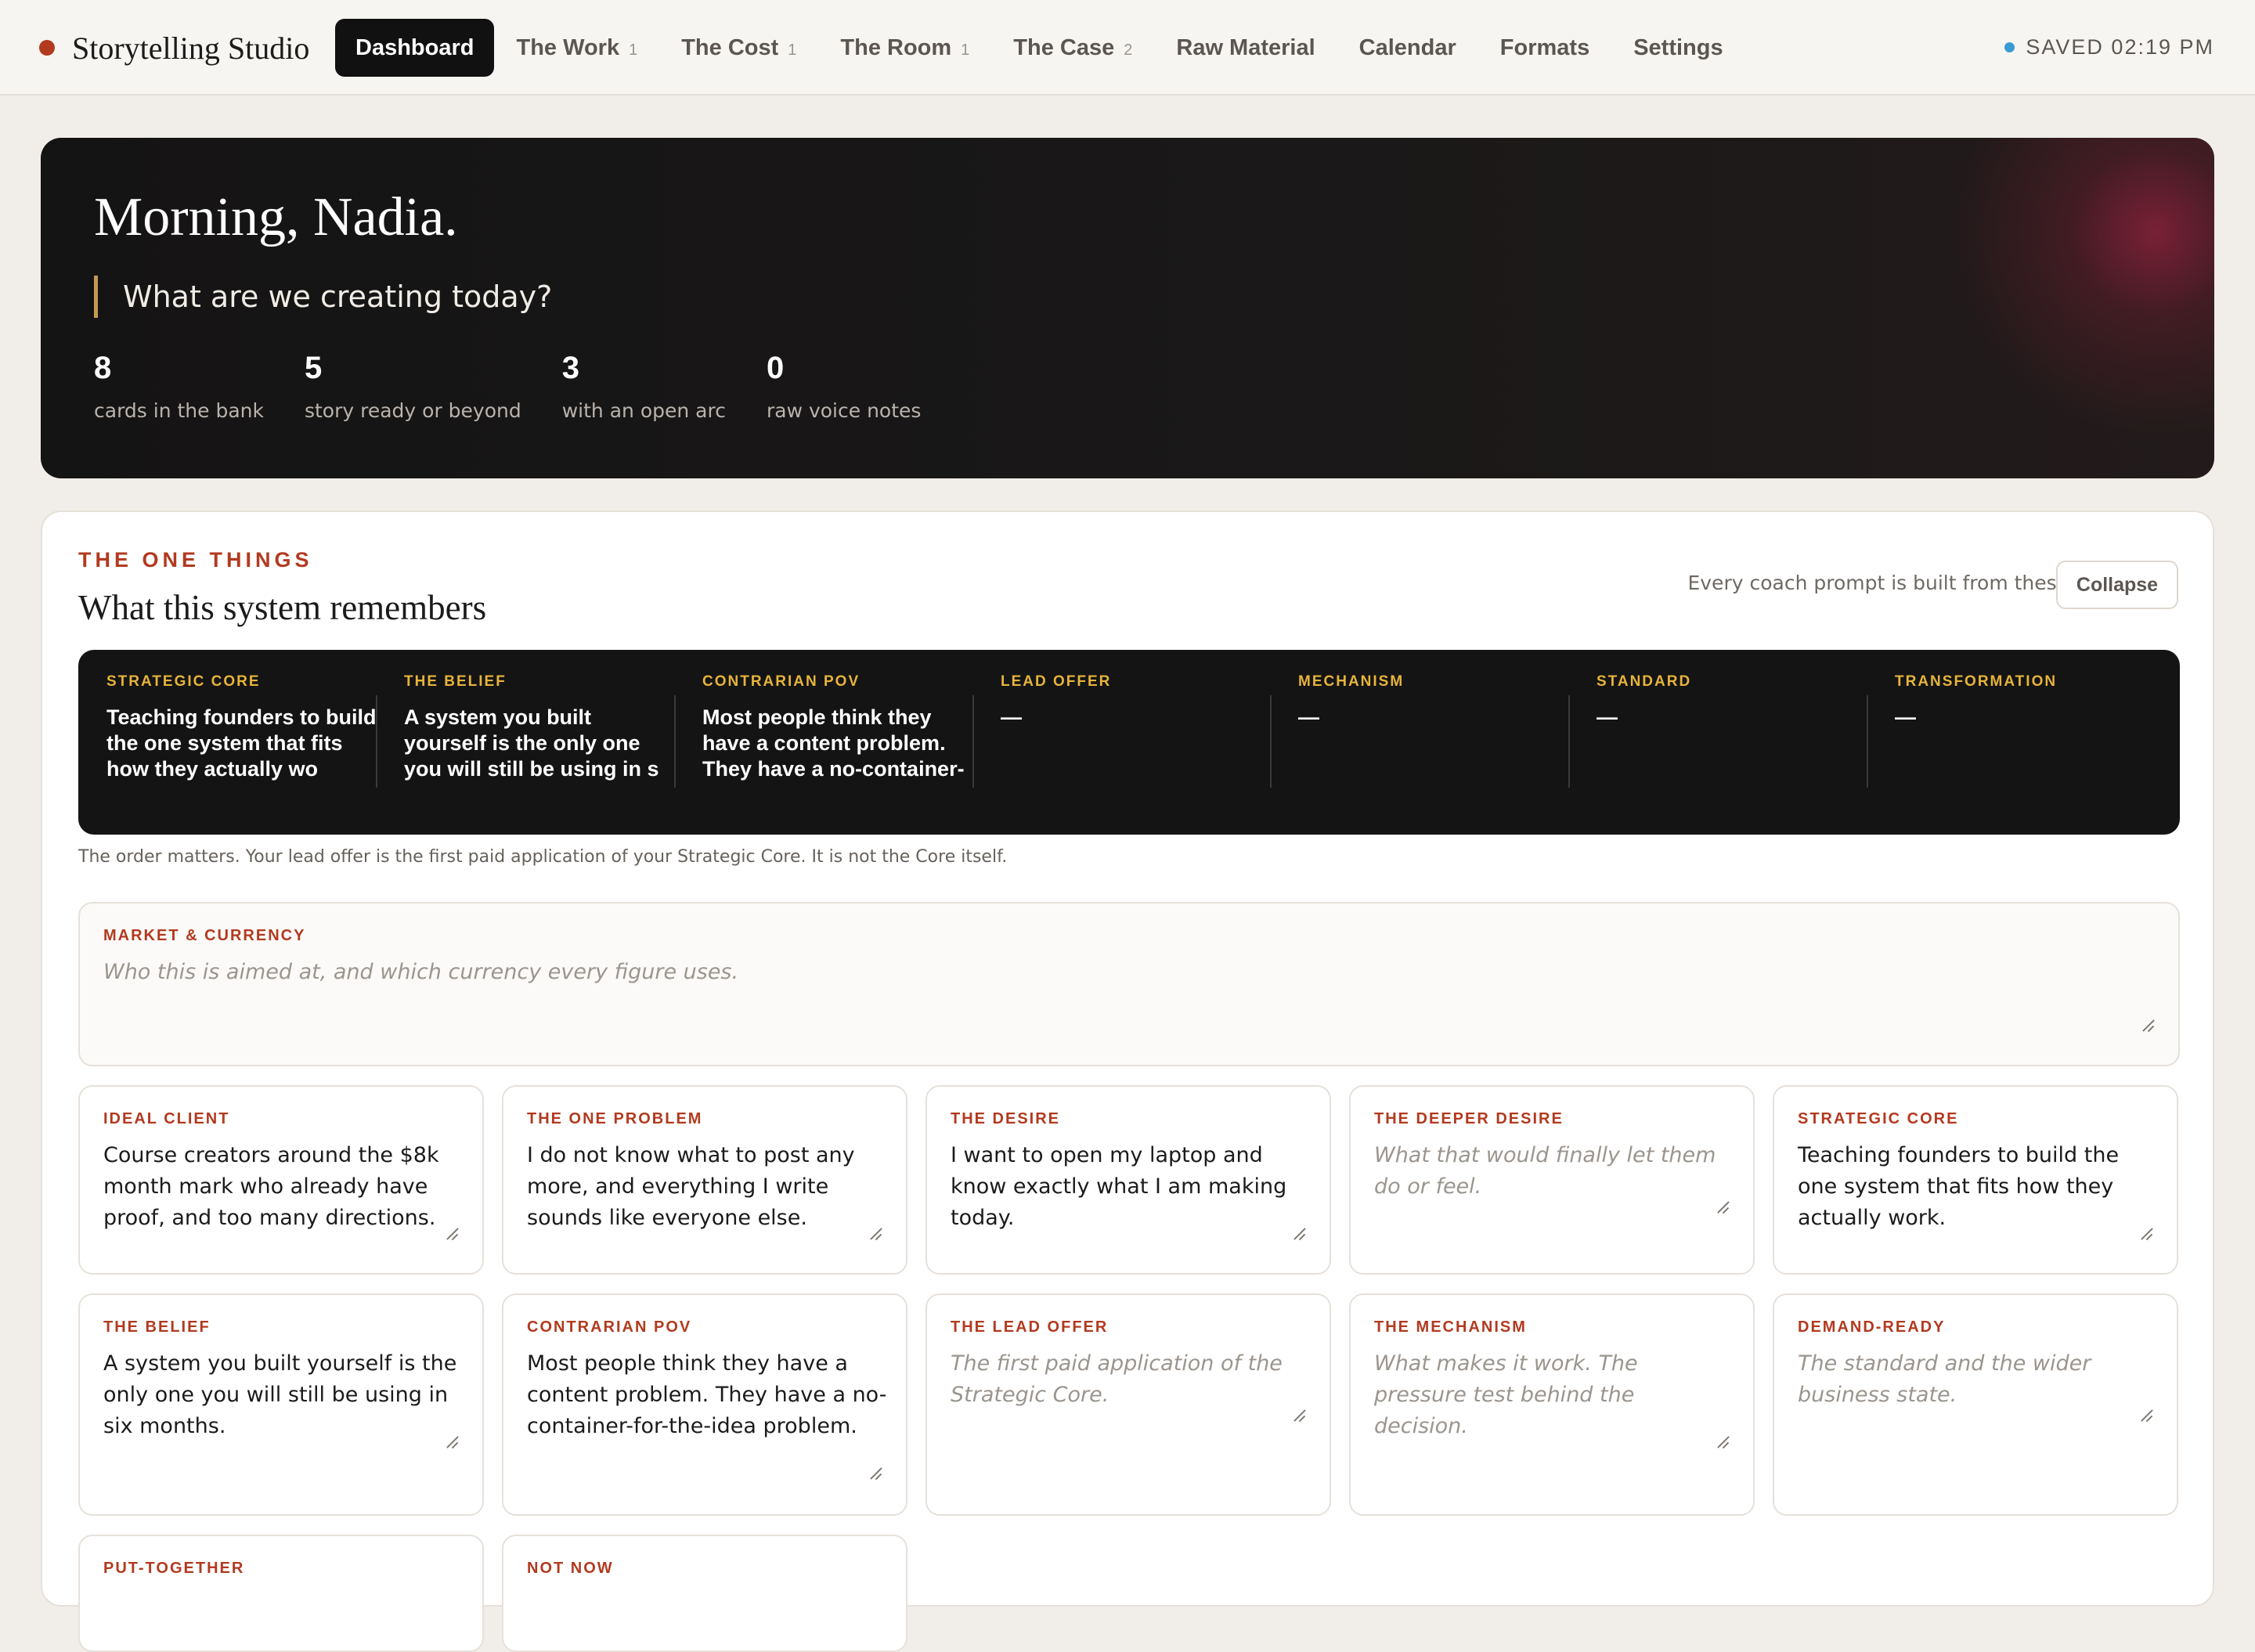  I want to click on stat-value: 0, so click(775, 368).